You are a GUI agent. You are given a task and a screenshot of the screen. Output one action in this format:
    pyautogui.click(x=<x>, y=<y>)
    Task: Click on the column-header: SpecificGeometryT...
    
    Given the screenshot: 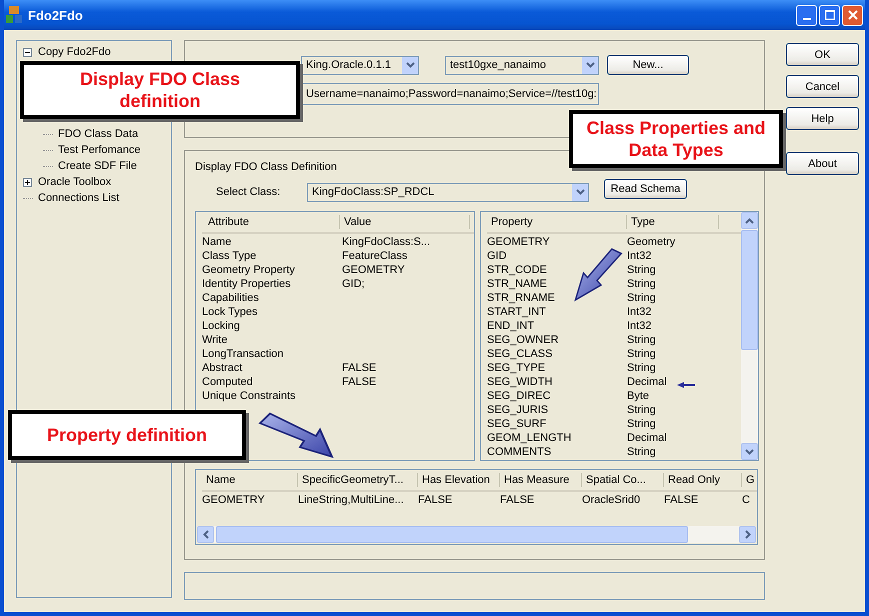 What is the action you would take?
    pyautogui.click(x=358, y=480)
    